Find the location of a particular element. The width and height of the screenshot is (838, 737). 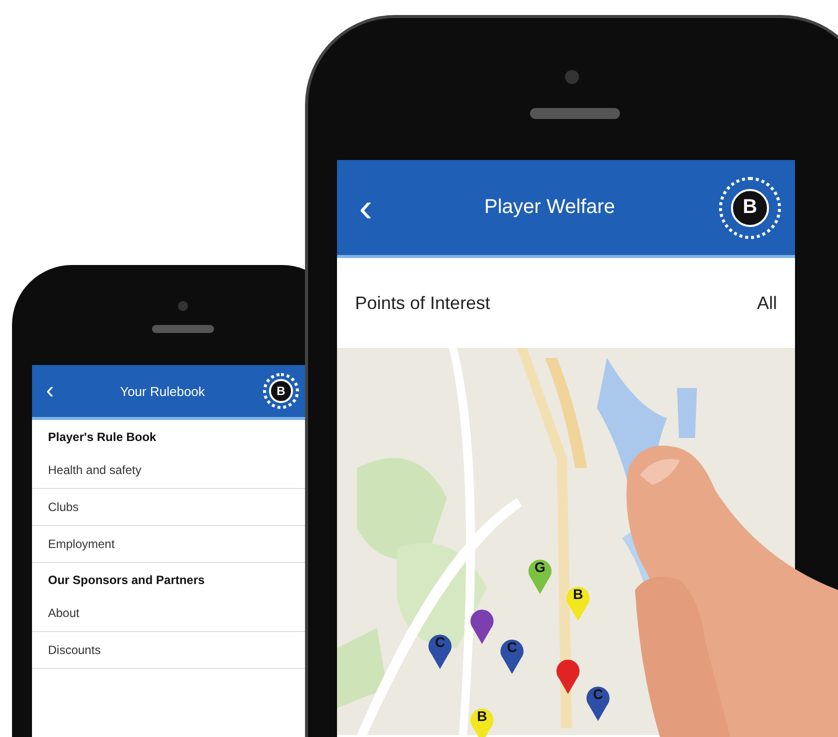

pin-letter: G is located at coordinates (540, 567).